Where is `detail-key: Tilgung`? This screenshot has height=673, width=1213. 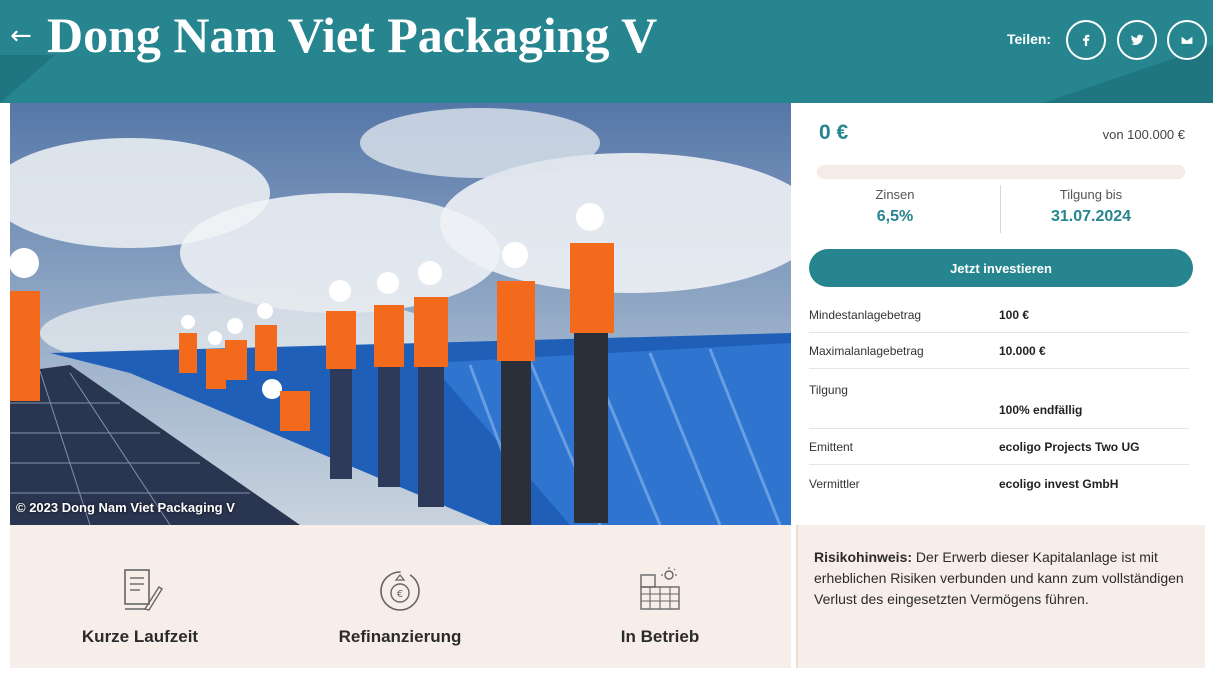
detail-key: Tilgung is located at coordinates (828, 390).